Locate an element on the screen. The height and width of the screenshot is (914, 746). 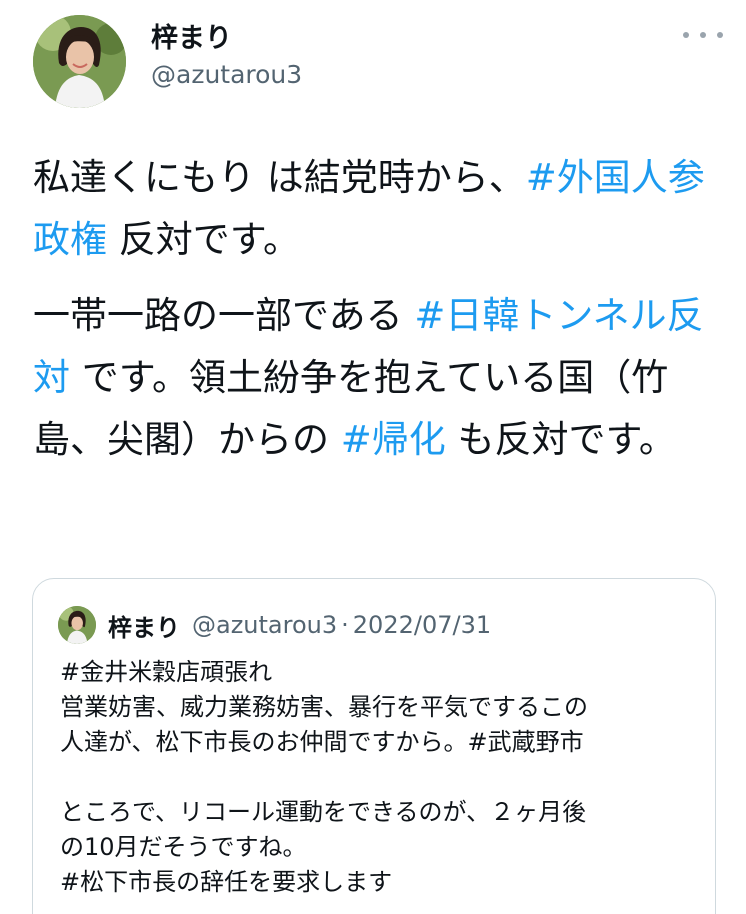
hashtag-link: #帰化 is located at coordinates (393, 439).